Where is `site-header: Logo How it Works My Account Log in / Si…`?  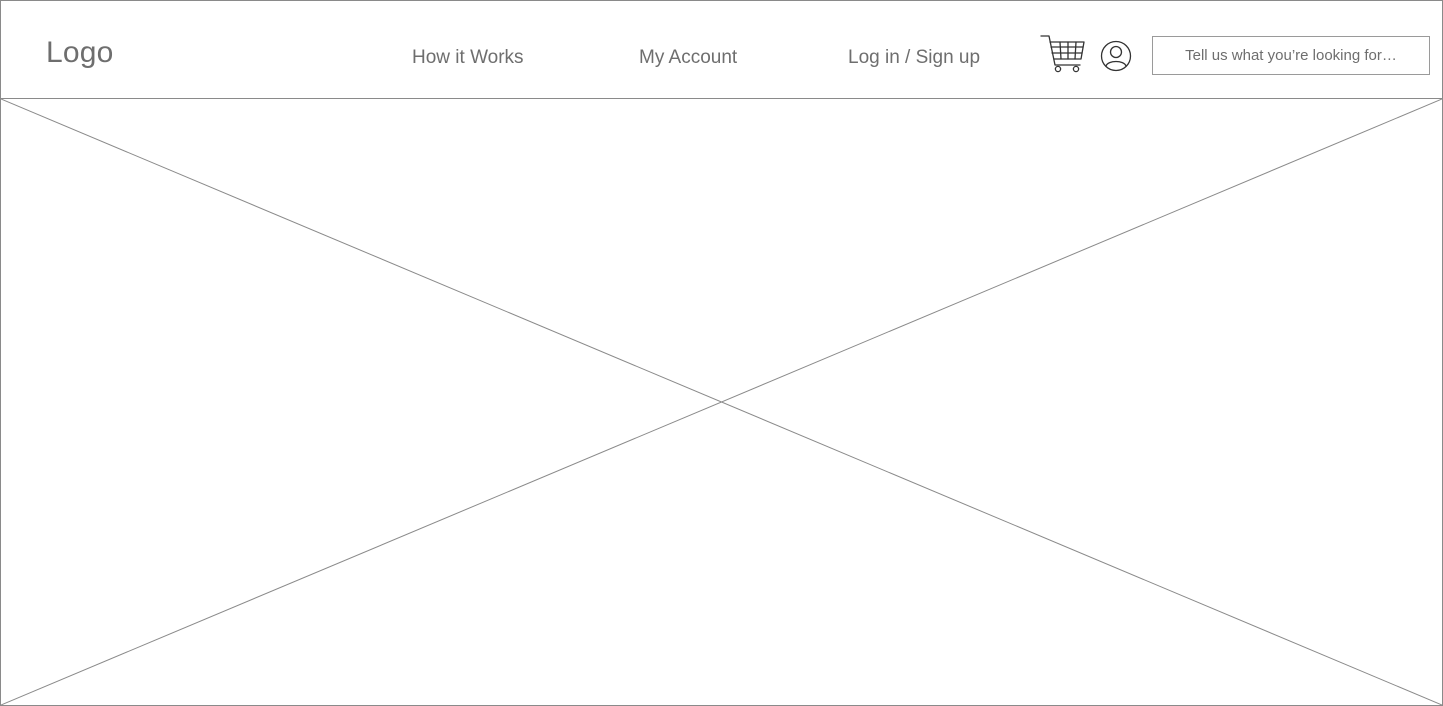
site-header: Logo How it Works My Account Log in / Si… is located at coordinates (721, 50).